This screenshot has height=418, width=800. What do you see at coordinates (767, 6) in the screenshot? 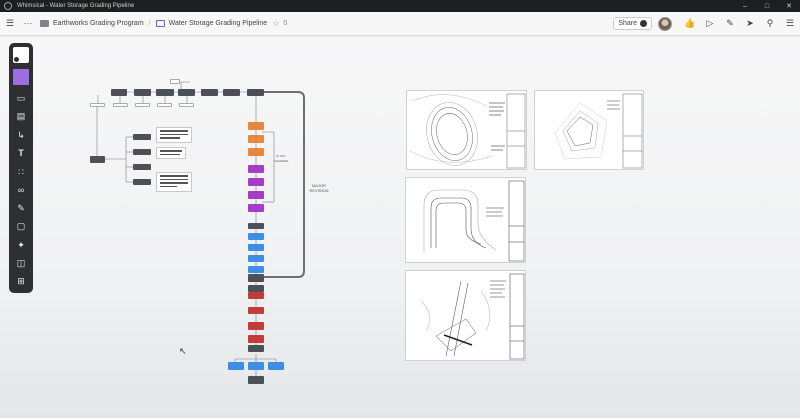
I see `maximize-icon: □` at bounding box center [767, 6].